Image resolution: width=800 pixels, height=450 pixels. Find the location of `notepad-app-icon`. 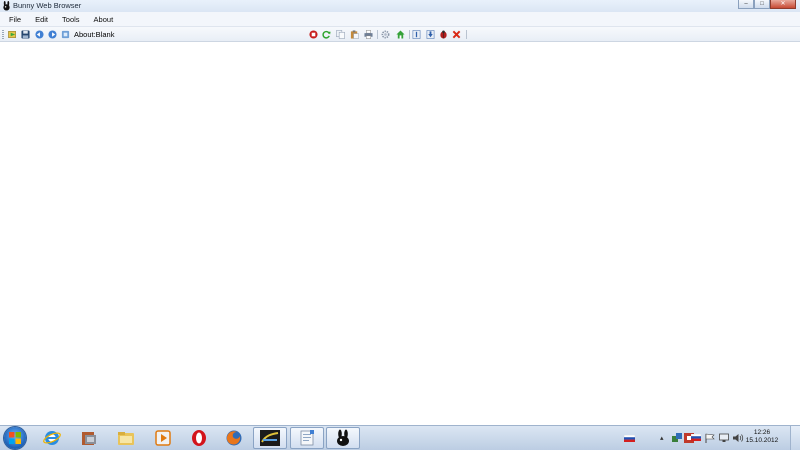

notepad-app-icon is located at coordinates (307, 438).